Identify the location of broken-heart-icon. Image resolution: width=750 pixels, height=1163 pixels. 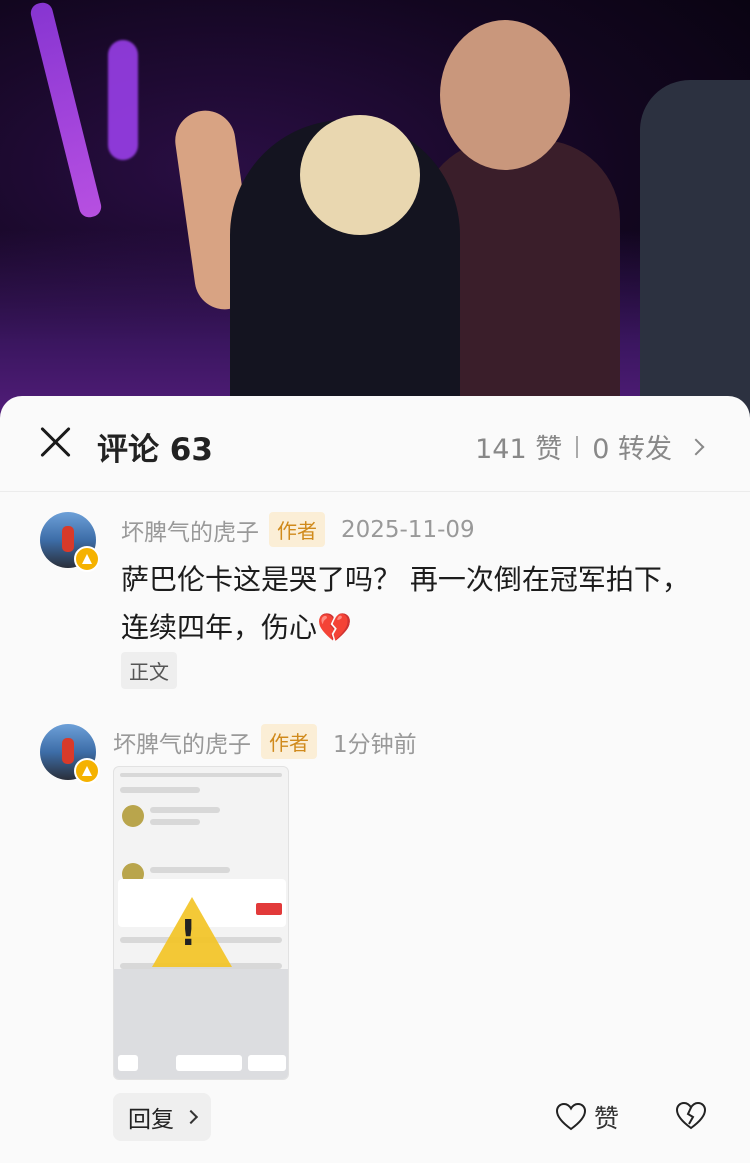
(691, 1116).